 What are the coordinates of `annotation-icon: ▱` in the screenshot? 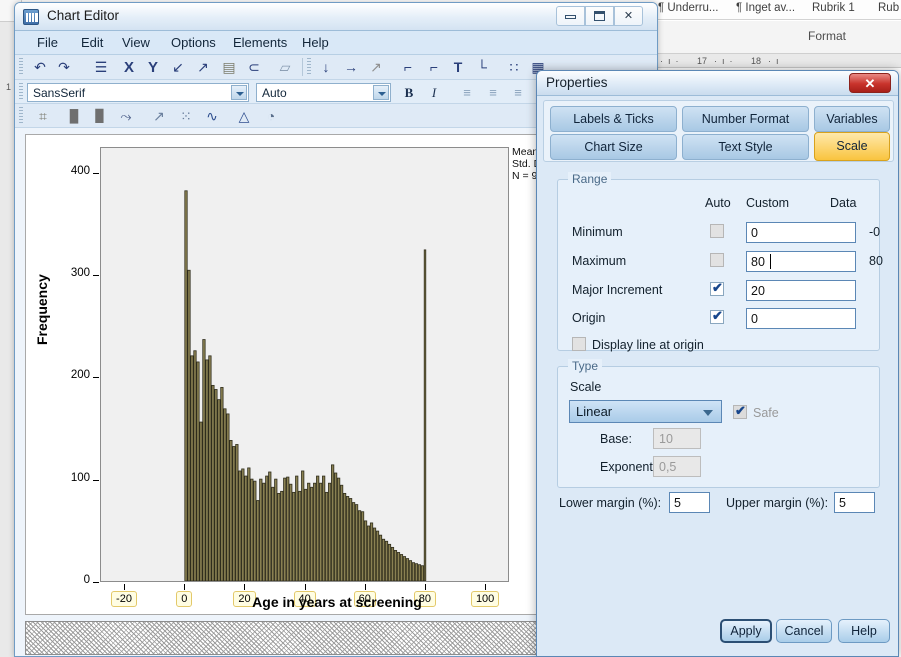 It's located at (285, 67).